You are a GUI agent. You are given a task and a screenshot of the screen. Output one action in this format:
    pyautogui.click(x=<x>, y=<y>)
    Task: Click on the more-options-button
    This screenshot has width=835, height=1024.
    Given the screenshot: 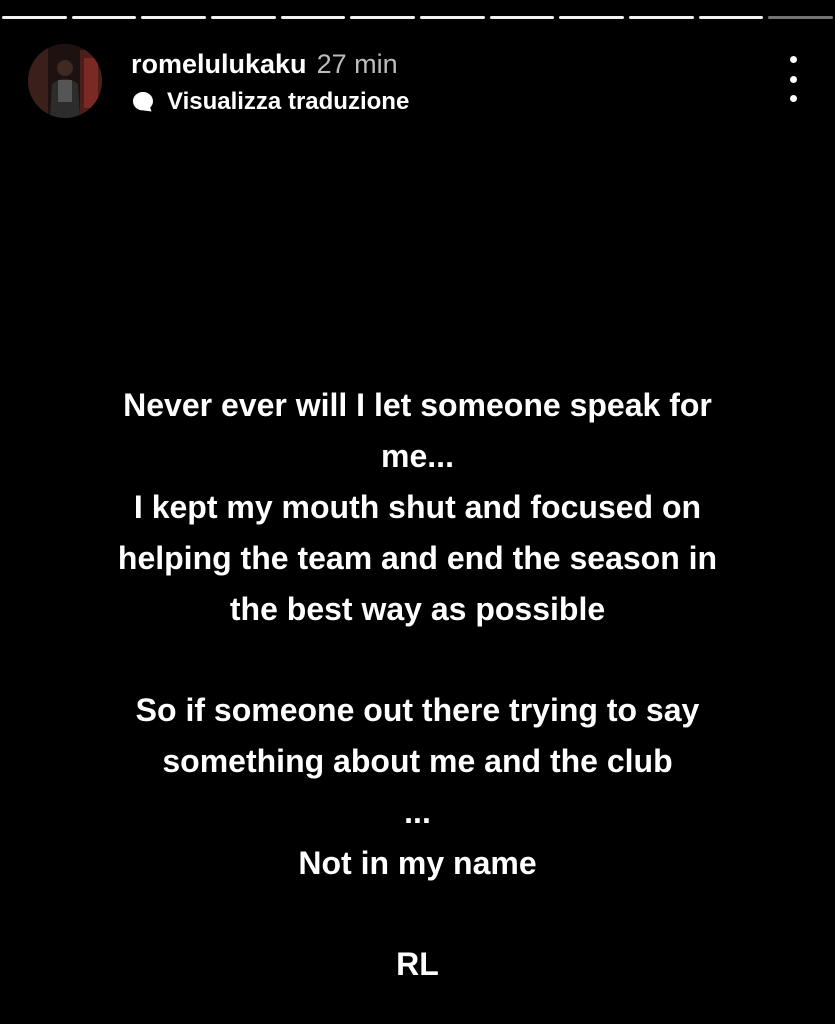 What is the action you would take?
    pyautogui.click(x=793, y=79)
    